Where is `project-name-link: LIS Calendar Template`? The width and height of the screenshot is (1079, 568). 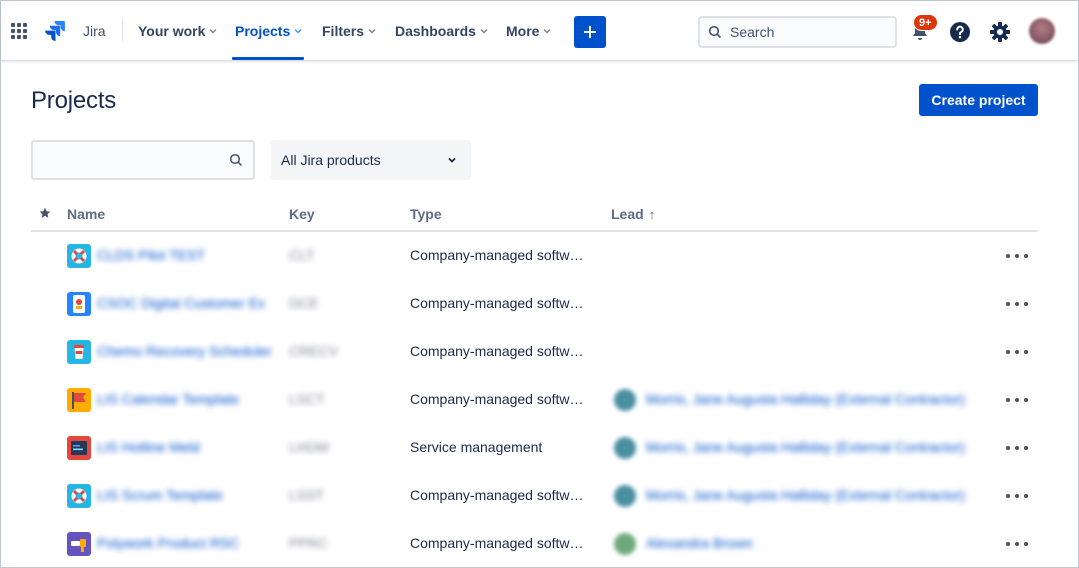 project-name-link: LIS Calendar Template is located at coordinates (168, 400).